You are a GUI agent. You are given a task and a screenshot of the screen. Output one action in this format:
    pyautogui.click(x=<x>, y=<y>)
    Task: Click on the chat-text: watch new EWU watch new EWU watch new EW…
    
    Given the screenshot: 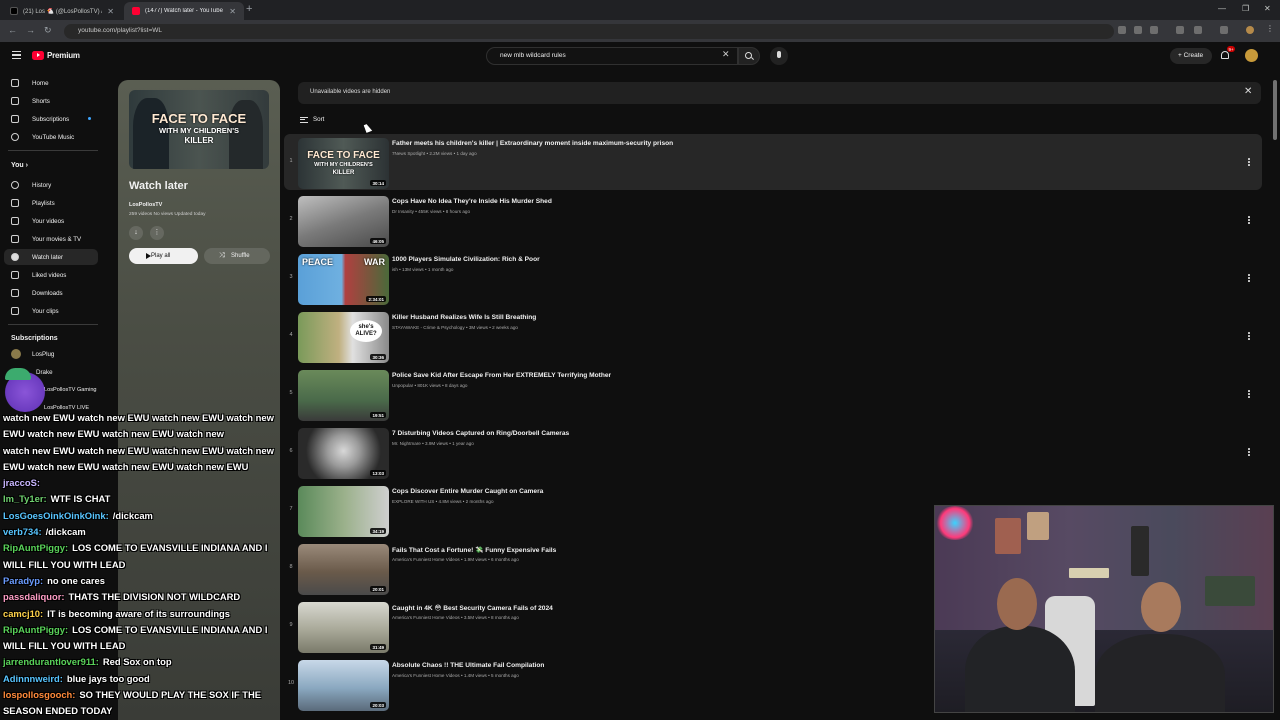 What is the action you would take?
    pyautogui.click(x=138, y=450)
    